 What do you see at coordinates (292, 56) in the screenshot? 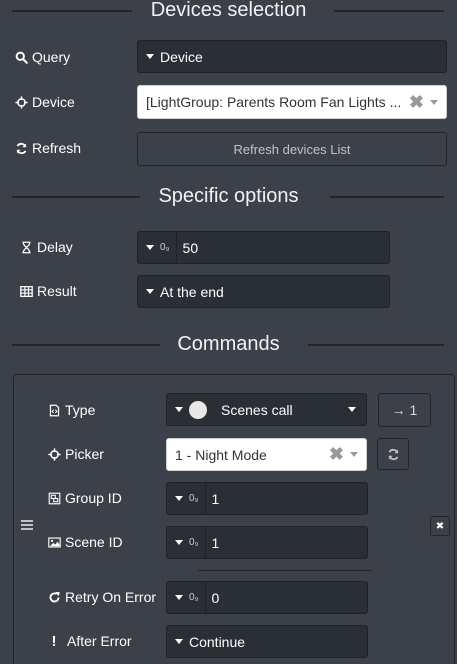
I see `query-select: Device` at bounding box center [292, 56].